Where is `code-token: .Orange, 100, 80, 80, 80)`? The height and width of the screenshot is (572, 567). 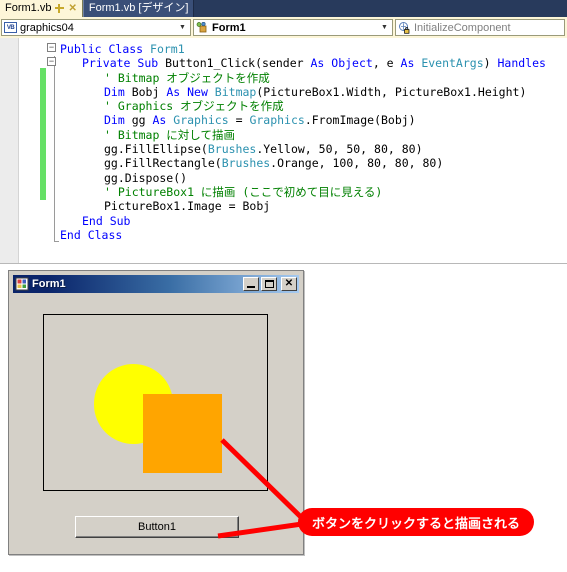 code-token: .Orange, 100, 80, 80, 80) is located at coordinates (357, 163).